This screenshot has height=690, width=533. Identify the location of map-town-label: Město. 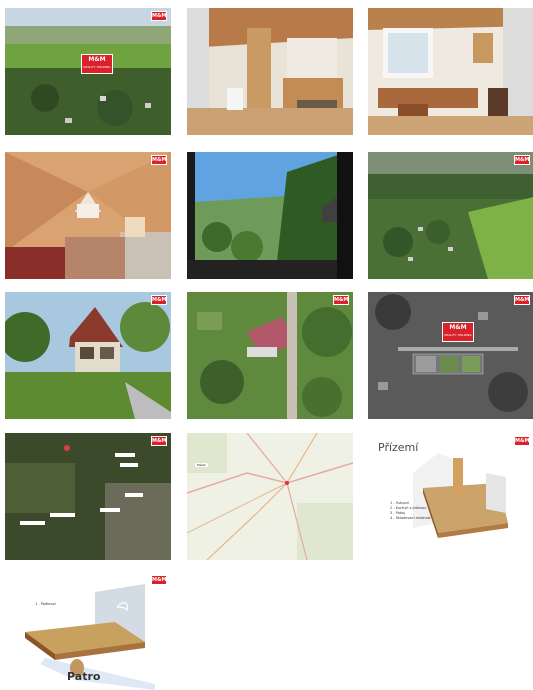
(202, 465).